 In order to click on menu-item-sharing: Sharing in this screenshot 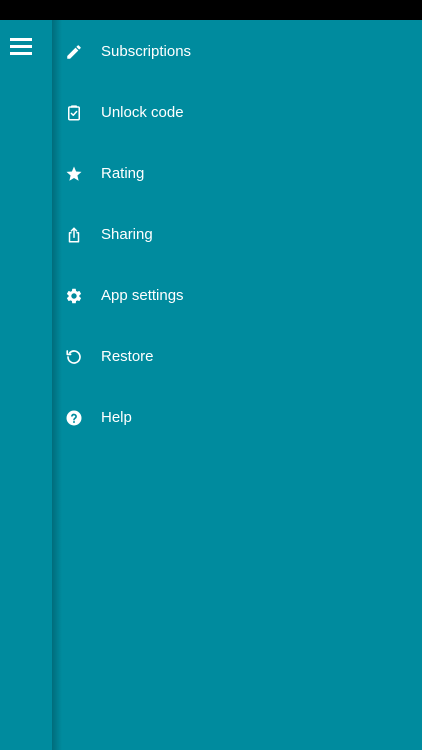, I will do `click(237, 234)`.